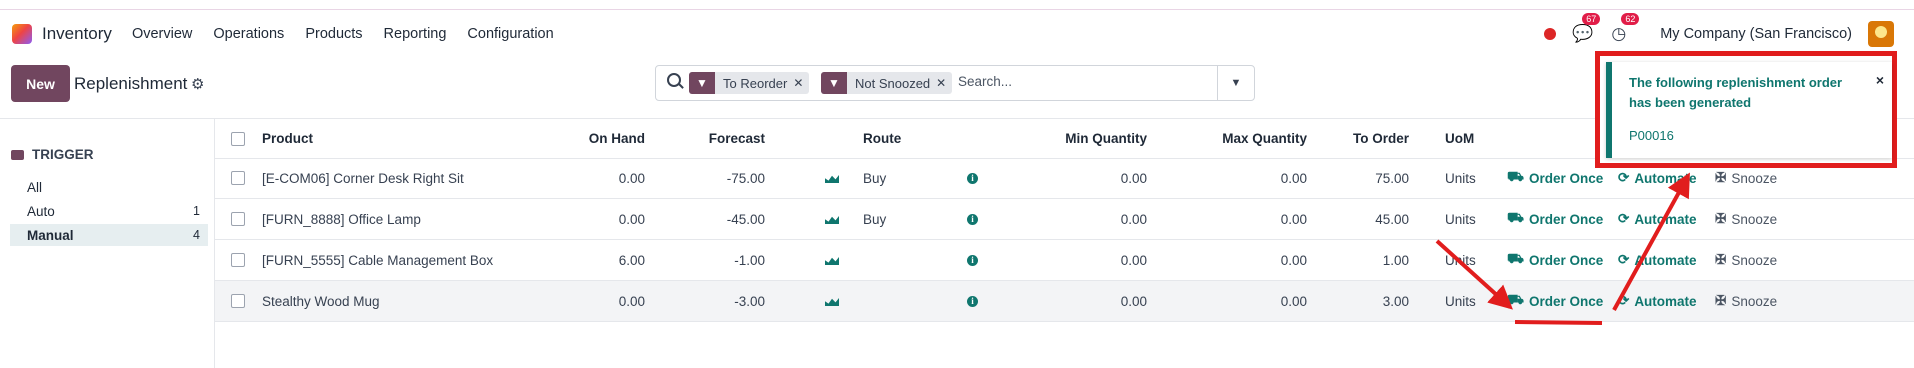 The image size is (1914, 368). What do you see at coordinates (162, 34) in the screenshot?
I see `menu-overview: Overview` at bounding box center [162, 34].